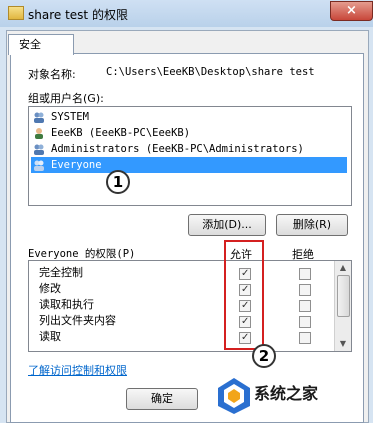  I want to click on scroll-thumb, so click(343, 296).